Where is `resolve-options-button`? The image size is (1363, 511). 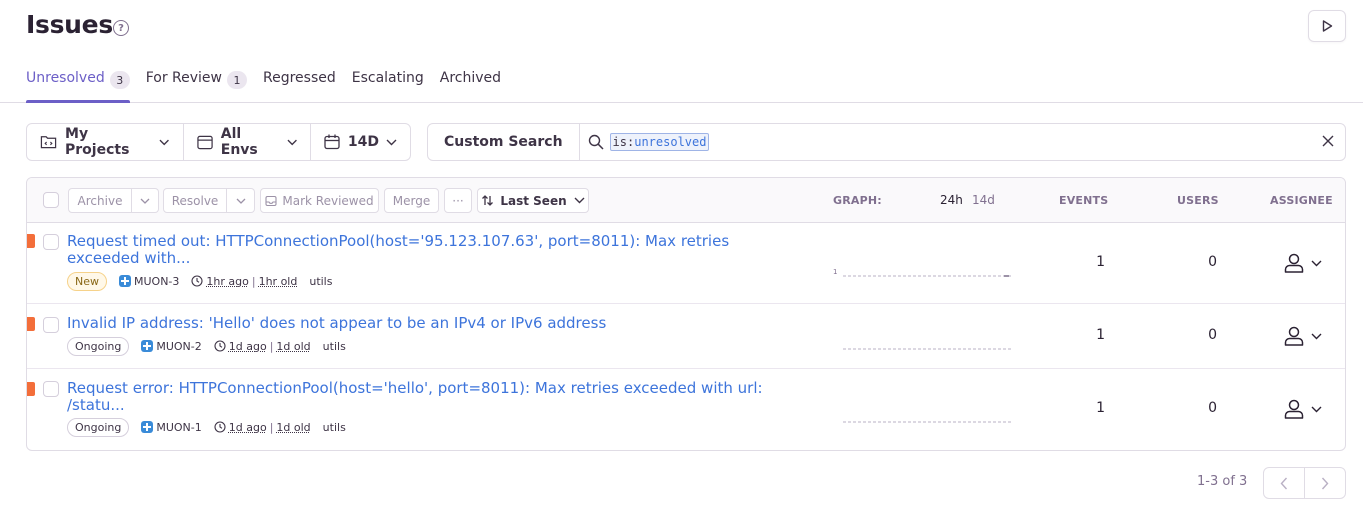
resolve-options-button is located at coordinates (241, 200).